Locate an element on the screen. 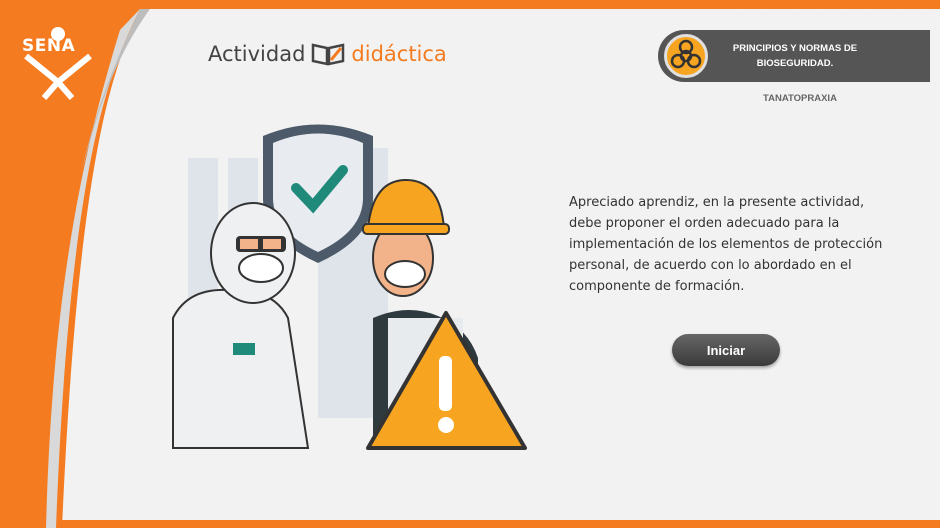 This screenshot has width=940, height=528. title-part1: Actividad is located at coordinates (257, 54).